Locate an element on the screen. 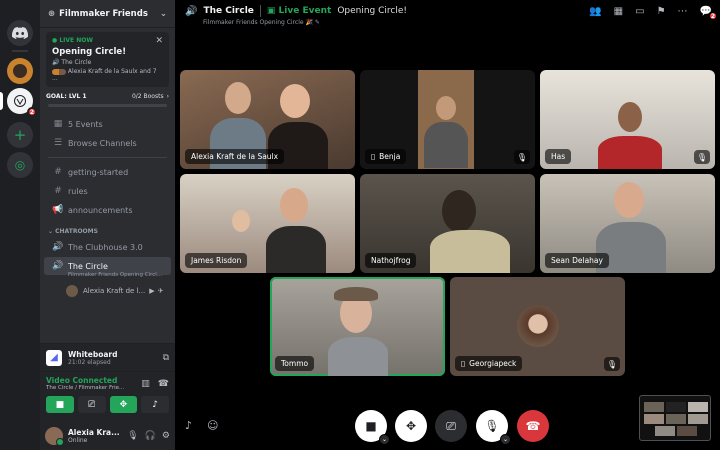  server-icon-filmmaker-friends: 2 is located at coordinates (22, 102).